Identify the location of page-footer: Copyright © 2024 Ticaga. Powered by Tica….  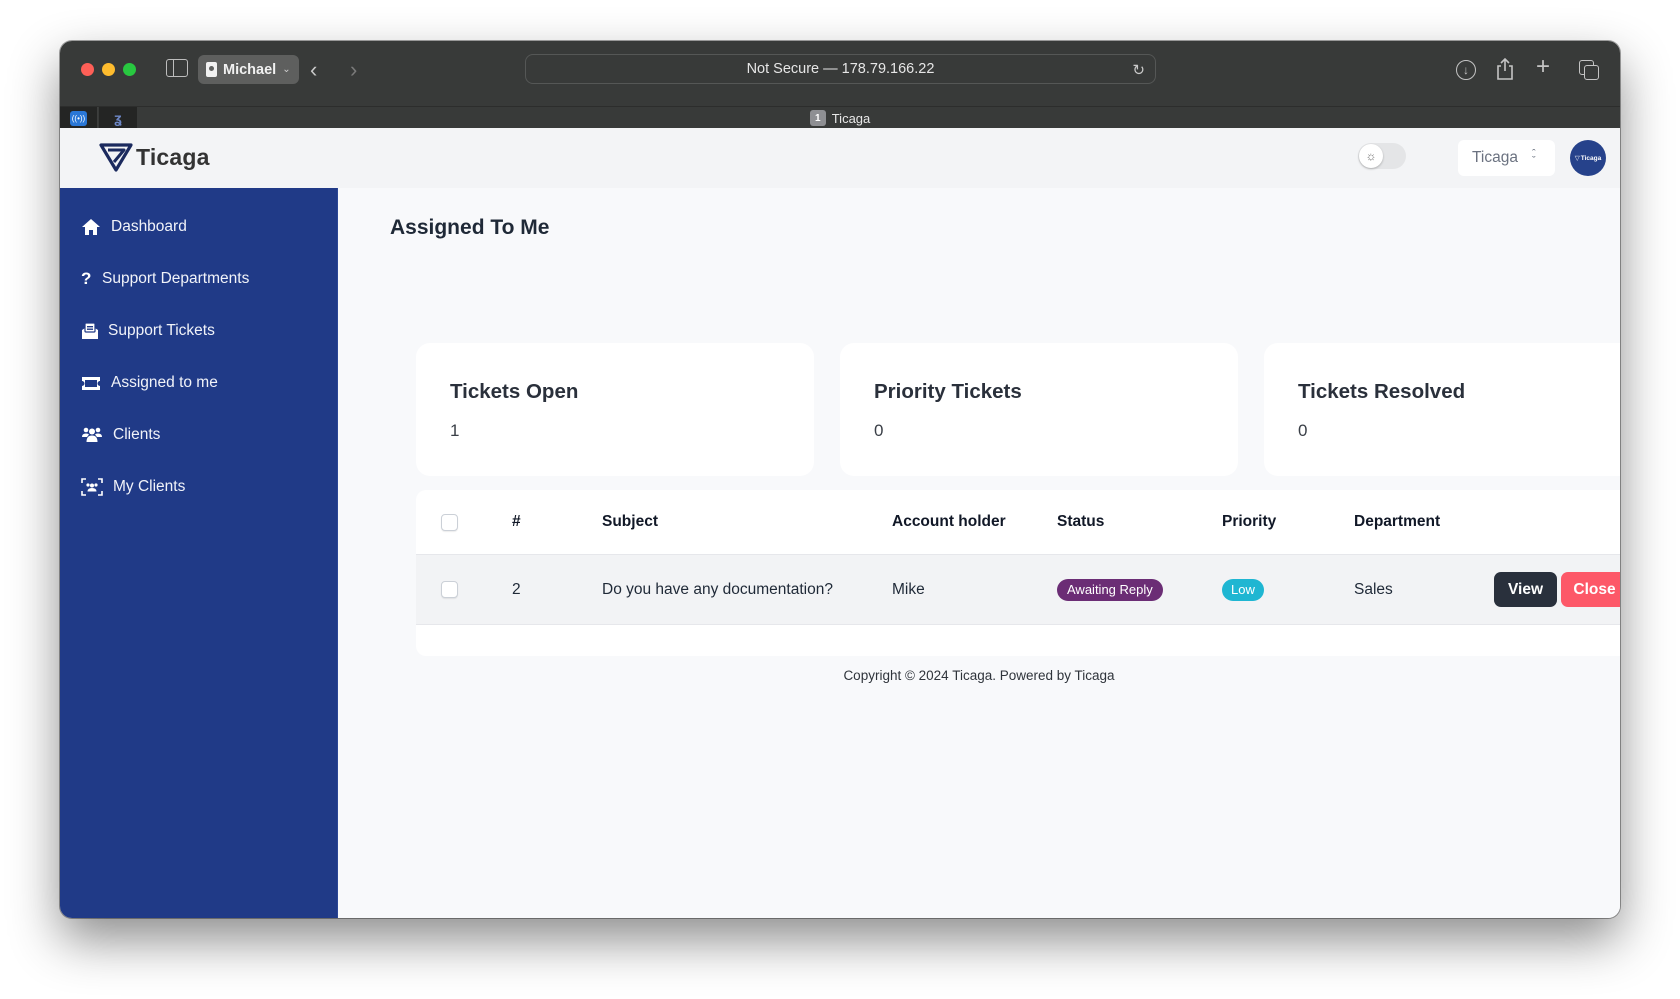
(979, 675).